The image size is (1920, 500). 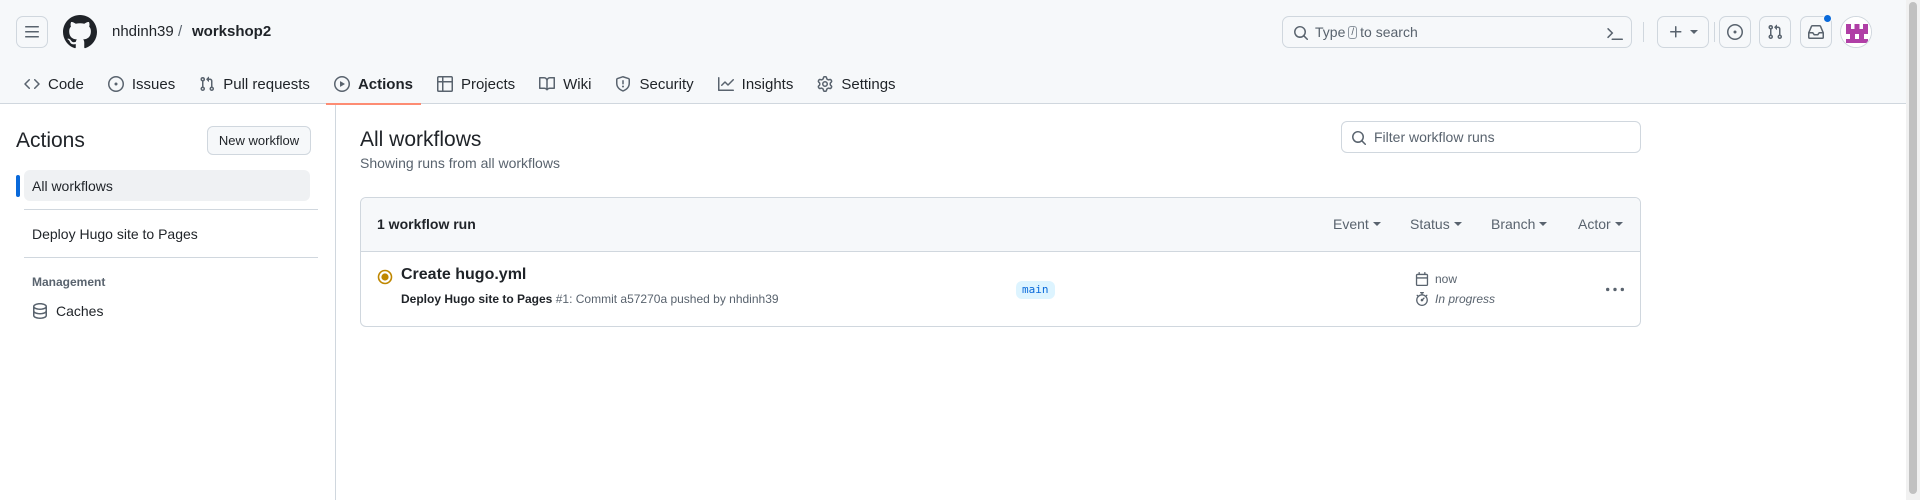 I want to click on sidebar-title: Actions, so click(x=50, y=140).